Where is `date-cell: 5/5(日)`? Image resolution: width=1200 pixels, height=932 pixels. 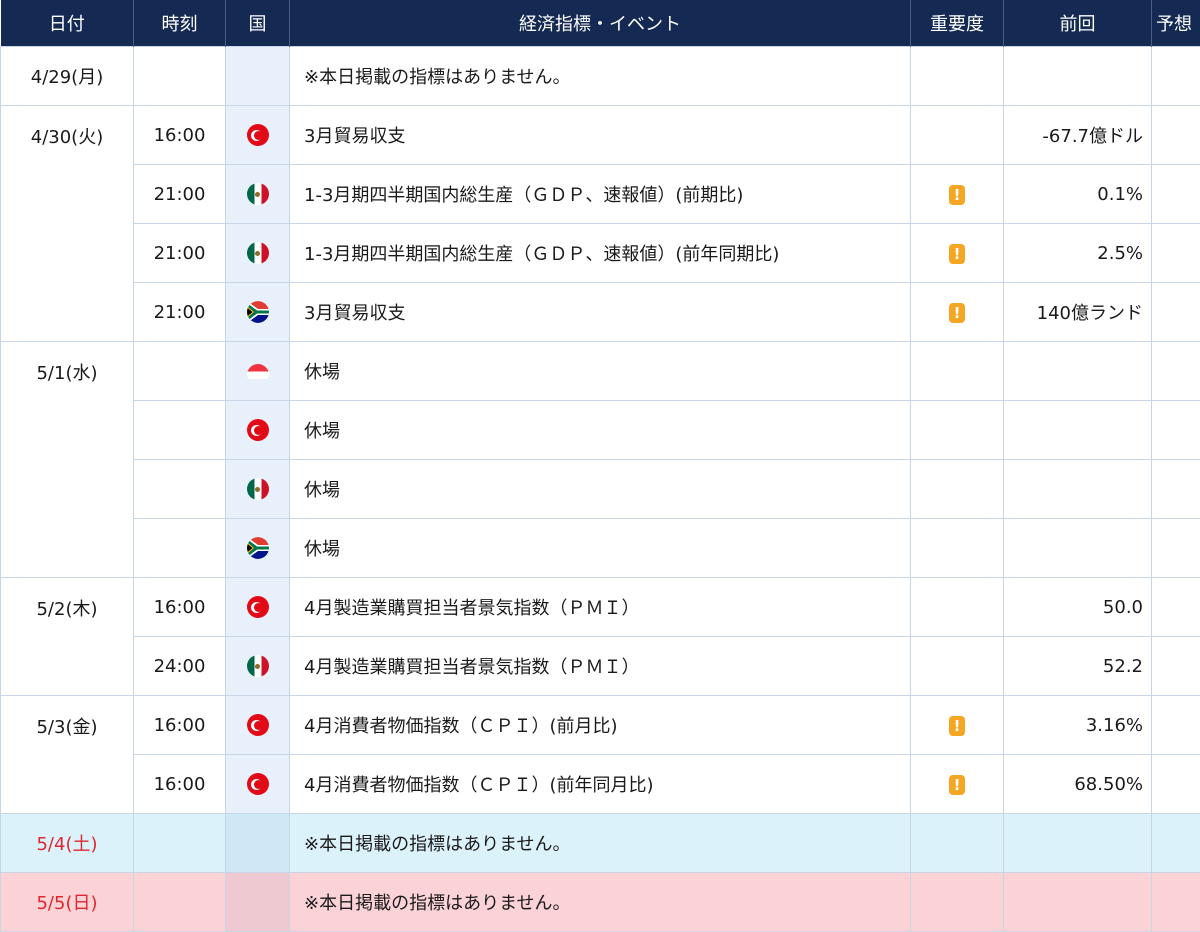
date-cell: 5/5(日) is located at coordinates (67, 902).